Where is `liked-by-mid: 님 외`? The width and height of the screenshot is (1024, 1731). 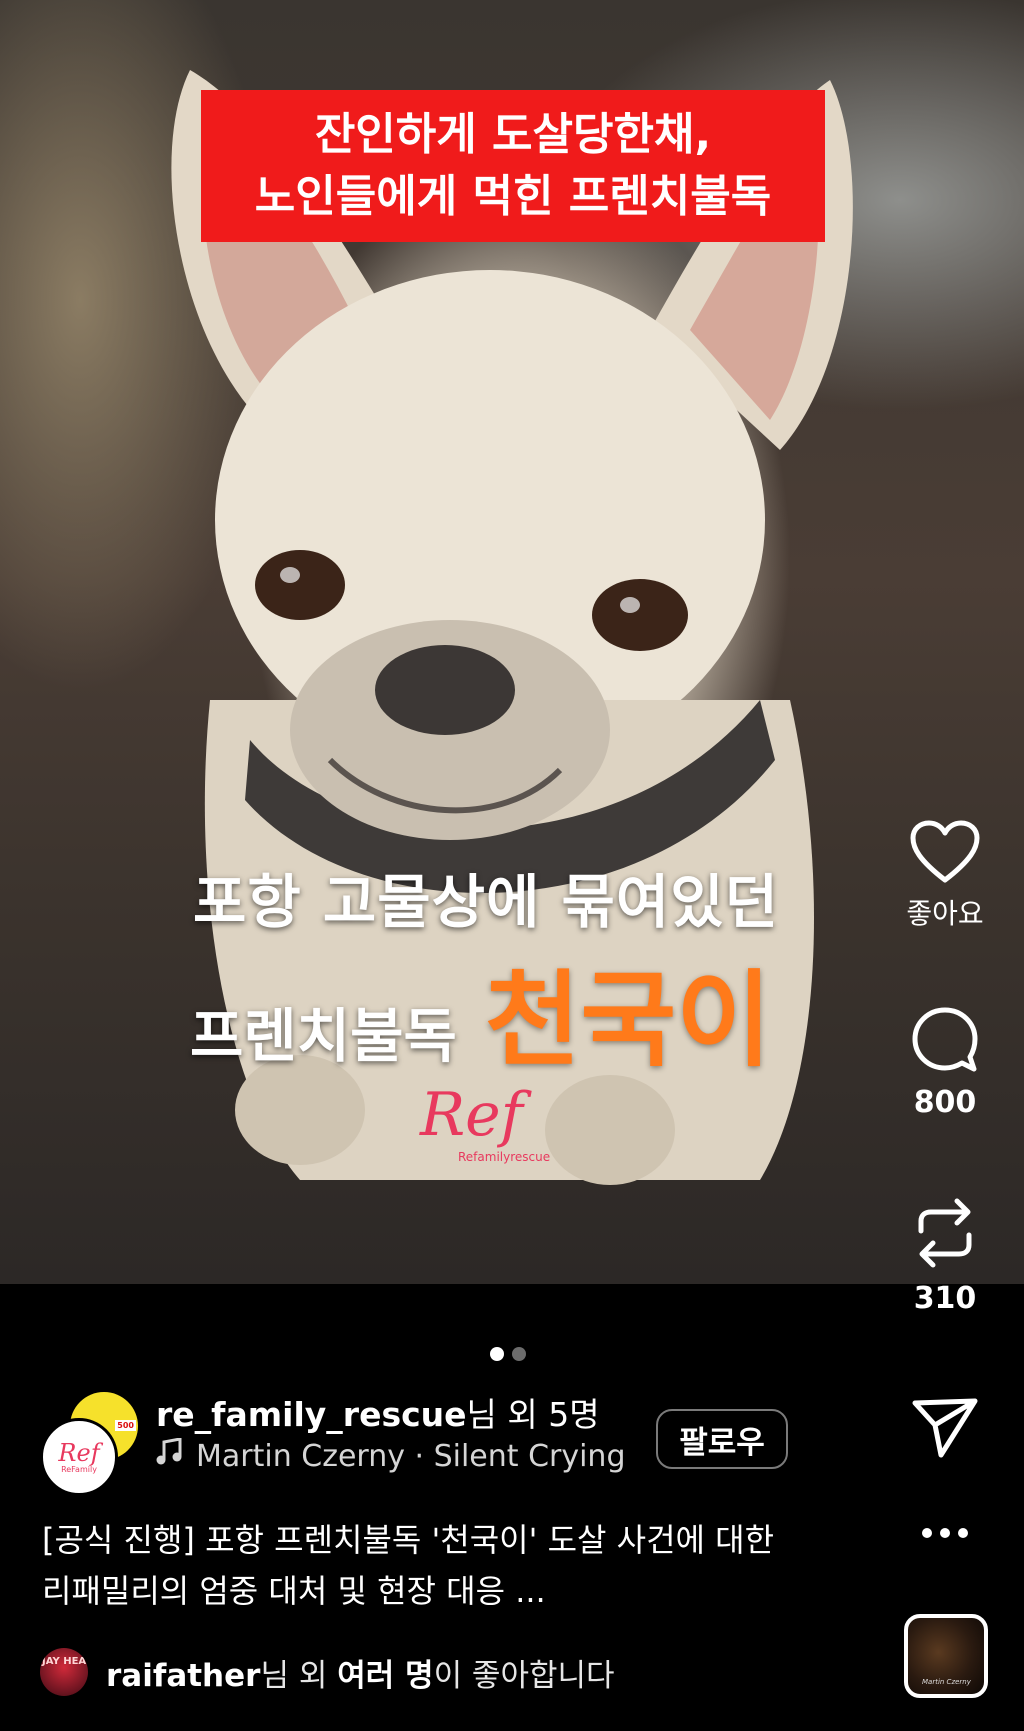
liked-by-mid: 님 외 is located at coordinates (299, 1675).